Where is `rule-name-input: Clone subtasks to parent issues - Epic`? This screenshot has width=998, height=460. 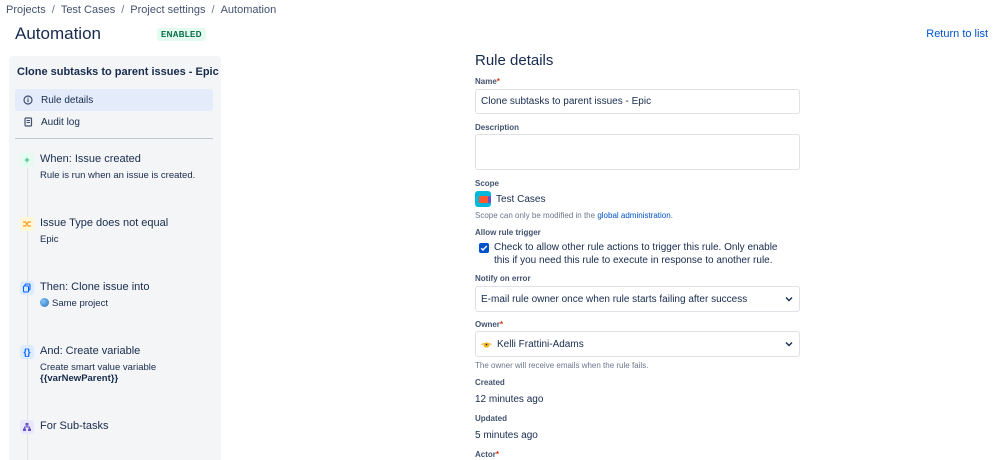 rule-name-input: Clone subtasks to parent issues - Epic is located at coordinates (637, 101).